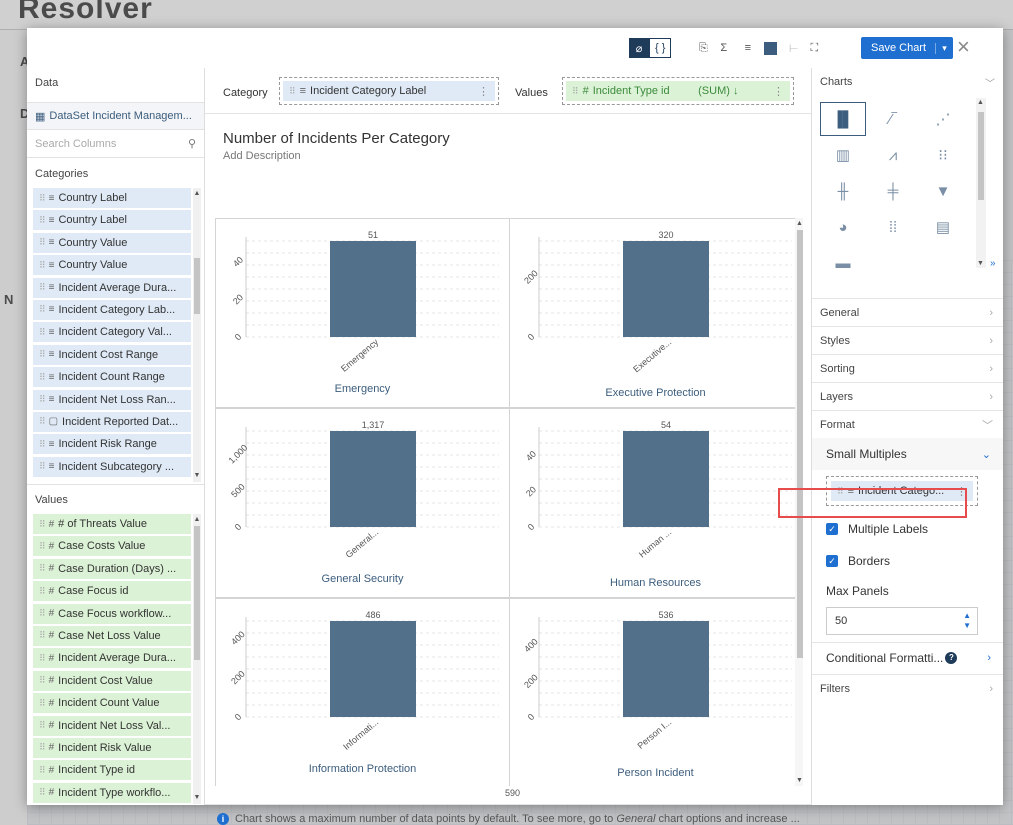 Image resolution: width=1013 pixels, height=825 pixels. Describe the element at coordinates (843, 227) in the screenshot. I see `pie-chart-type-icon: ◕` at that location.